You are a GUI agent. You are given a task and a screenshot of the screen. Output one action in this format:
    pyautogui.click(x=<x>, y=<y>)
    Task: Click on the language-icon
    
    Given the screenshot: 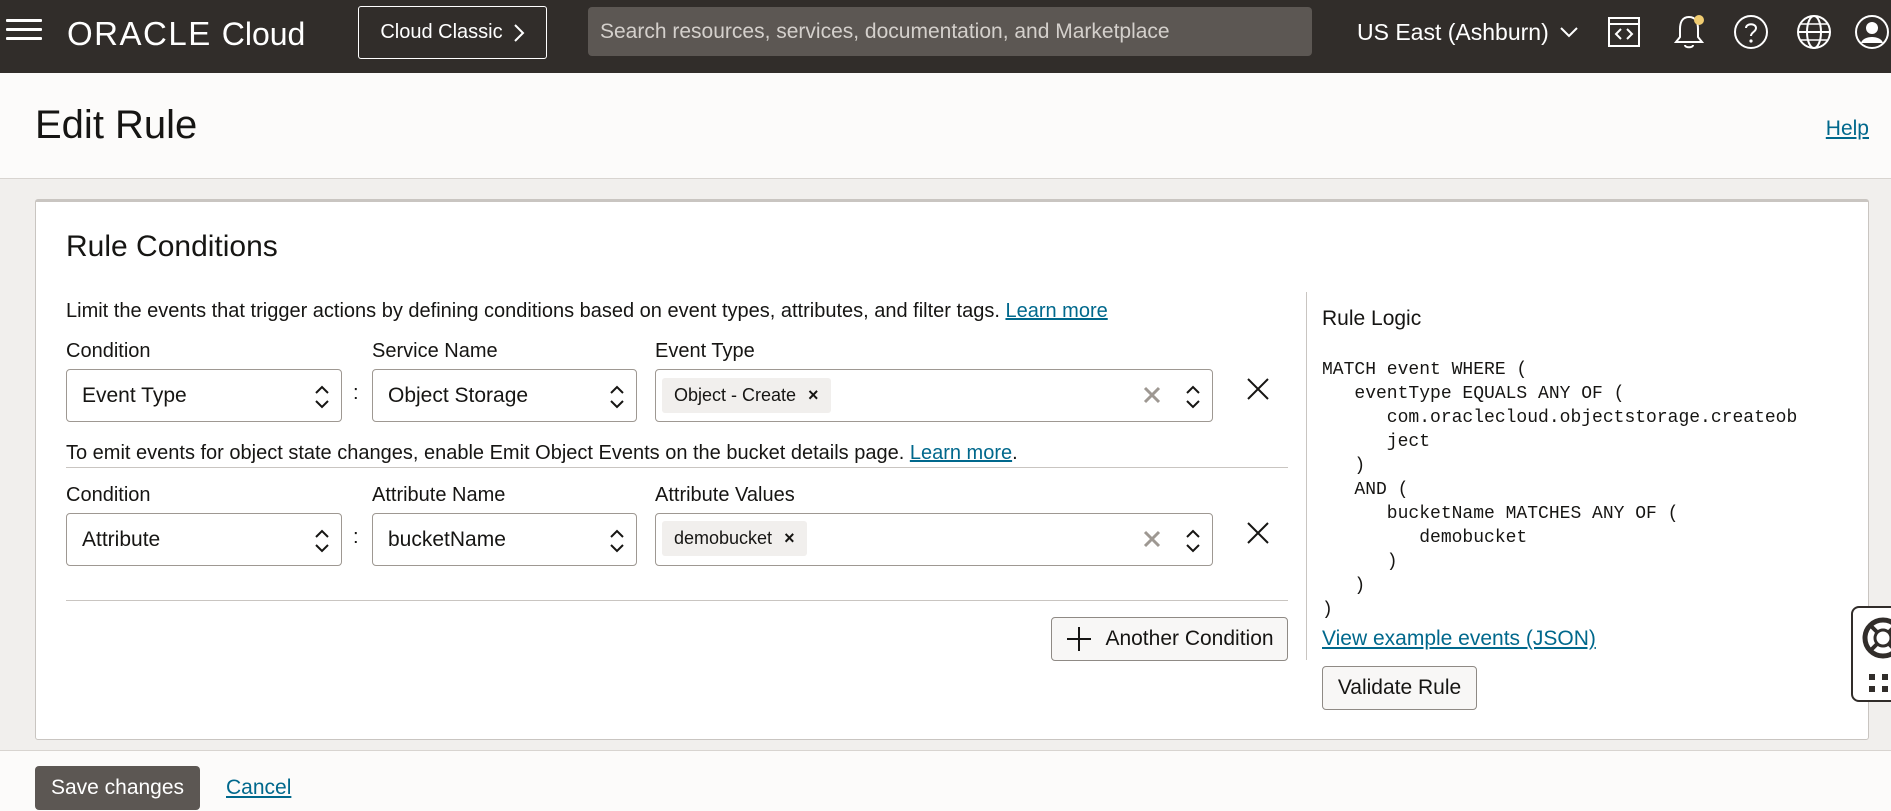 What is the action you would take?
    pyautogui.click(x=1814, y=32)
    